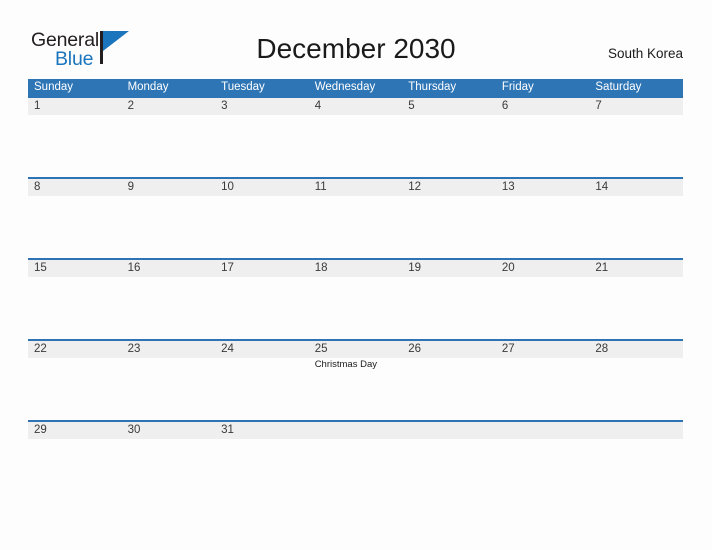  What do you see at coordinates (517, 87) in the screenshot?
I see `weekday-header-friday: Friday` at bounding box center [517, 87].